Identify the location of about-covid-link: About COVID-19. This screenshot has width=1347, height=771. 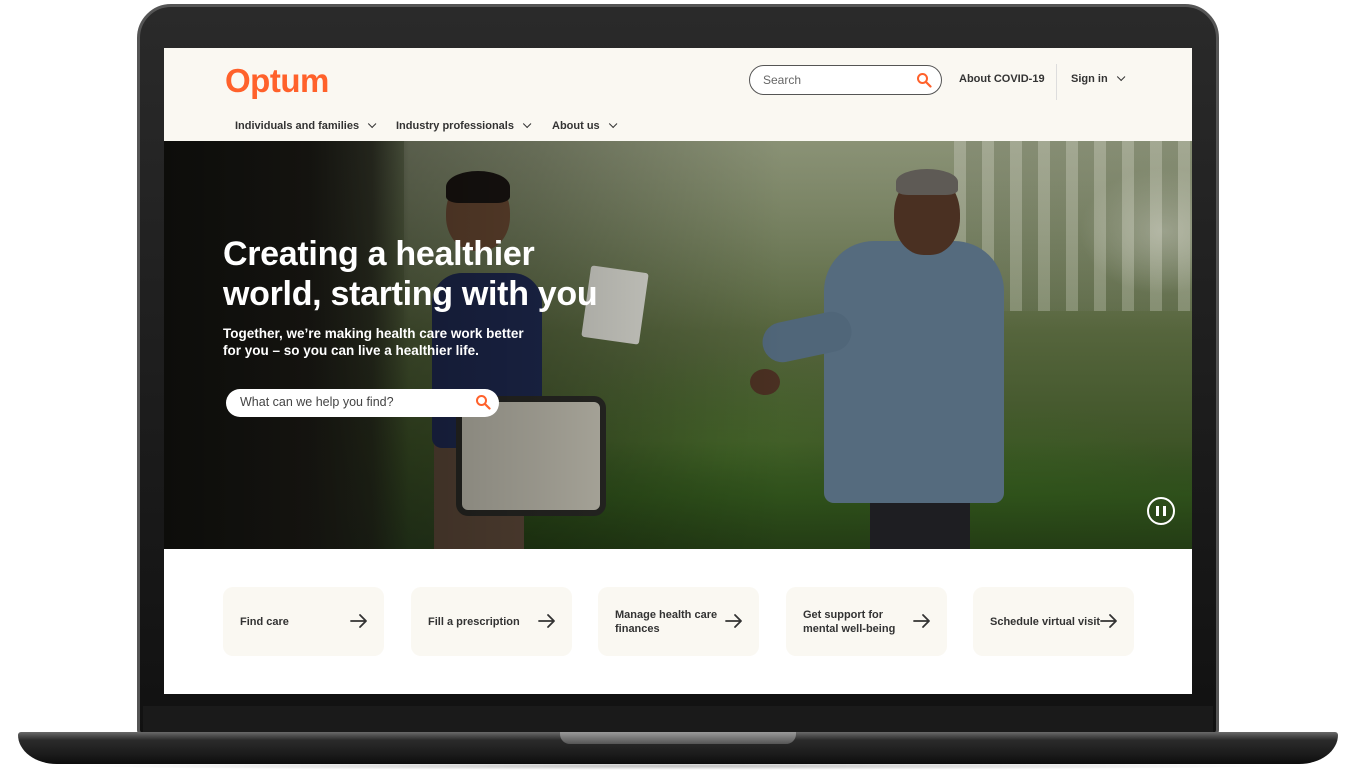
(1002, 79).